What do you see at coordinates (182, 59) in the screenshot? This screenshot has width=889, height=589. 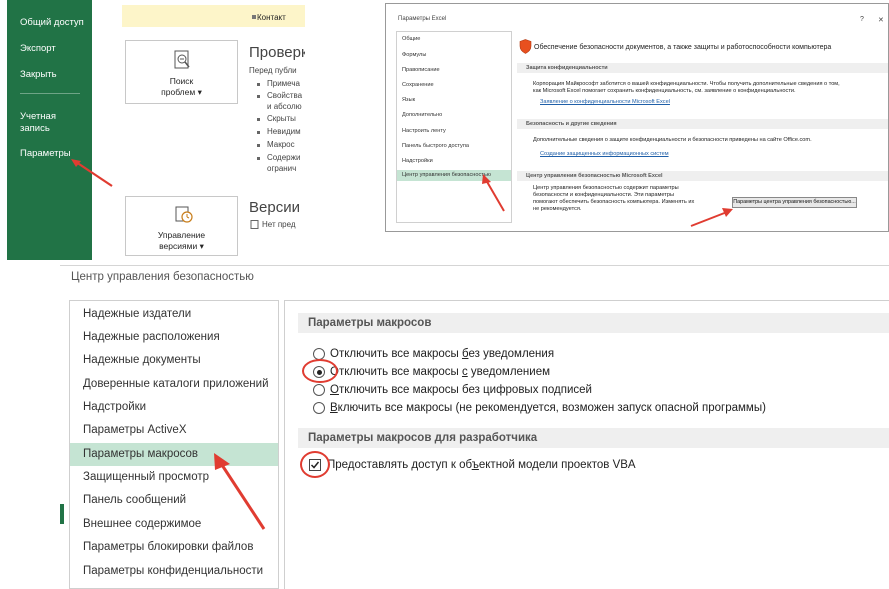 I see `inspect-document-icon` at bounding box center [182, 59].